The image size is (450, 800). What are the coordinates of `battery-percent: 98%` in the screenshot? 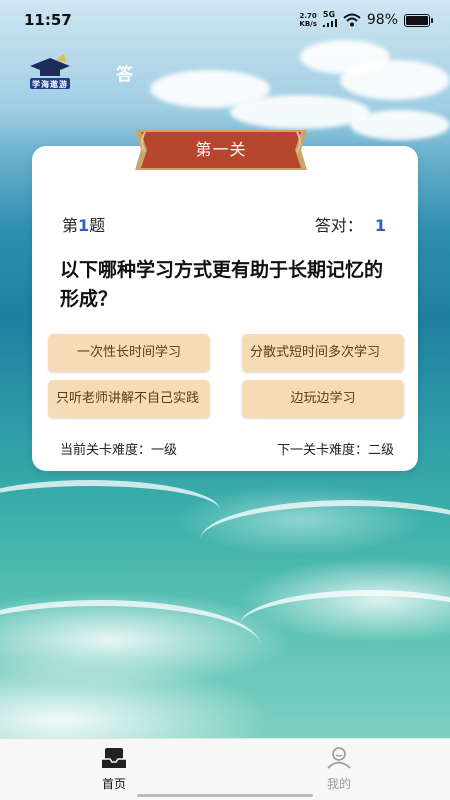 It's located at (382, 20).